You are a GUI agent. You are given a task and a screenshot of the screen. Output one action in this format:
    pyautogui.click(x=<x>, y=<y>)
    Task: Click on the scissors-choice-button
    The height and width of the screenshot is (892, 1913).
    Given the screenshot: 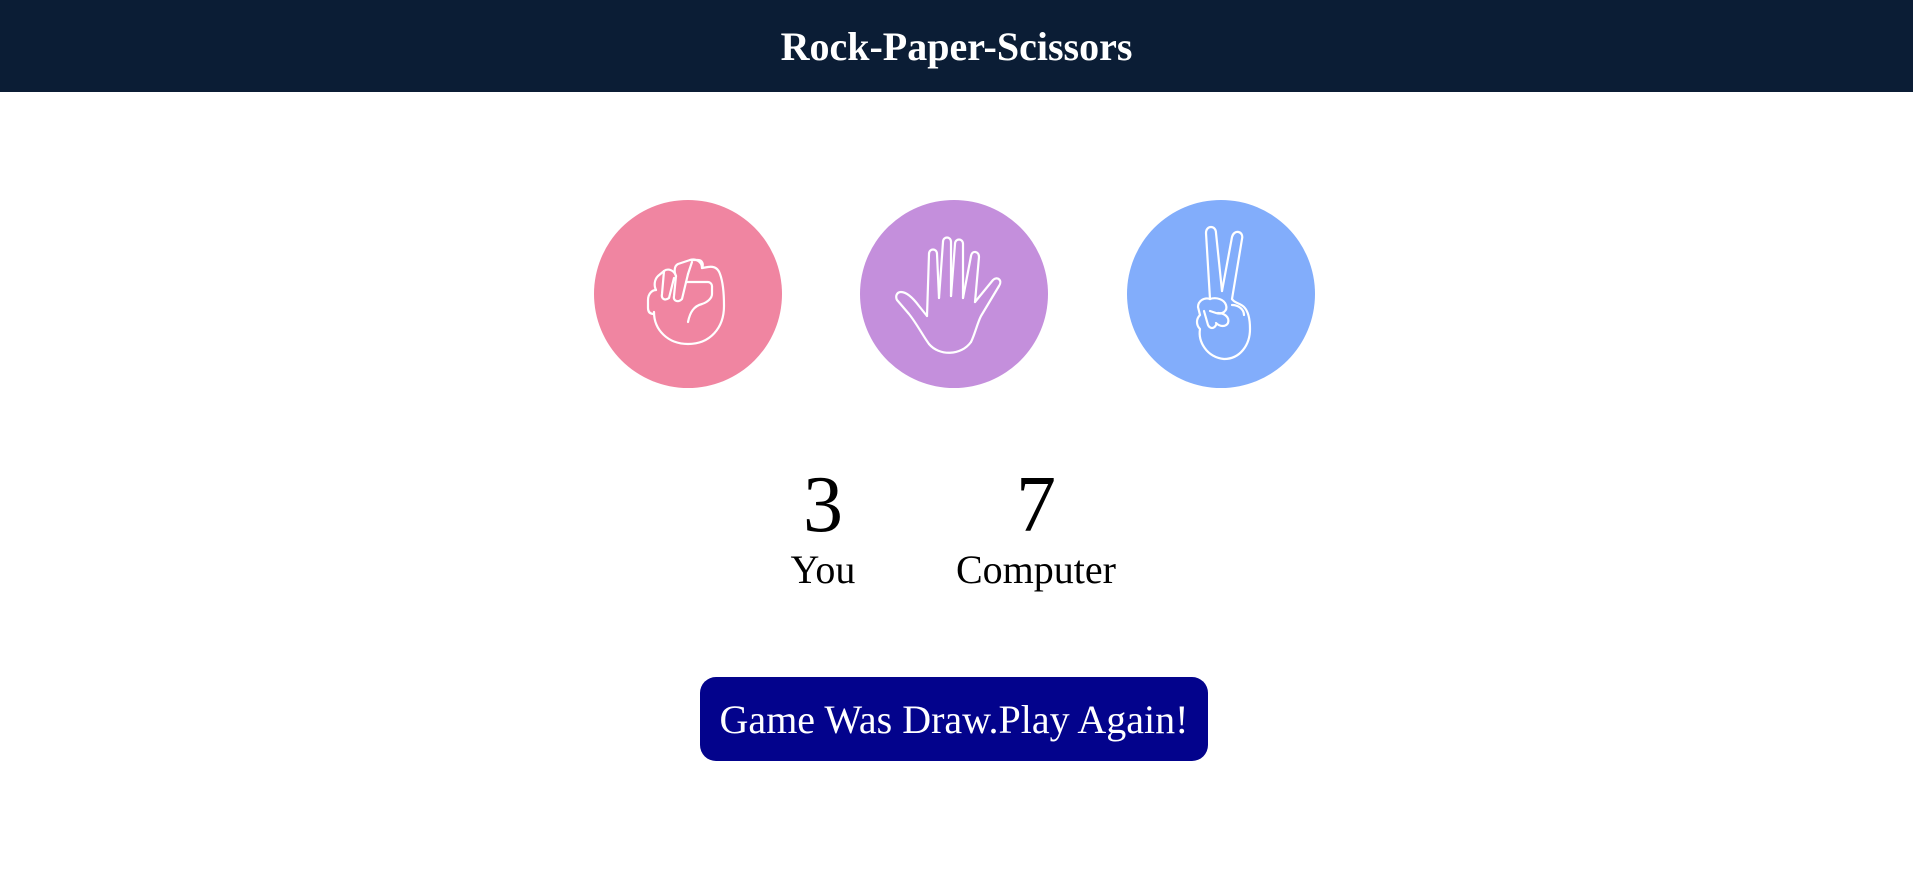 What is the action you would take?
    pyautogui.click(x=1221, y=294)
    